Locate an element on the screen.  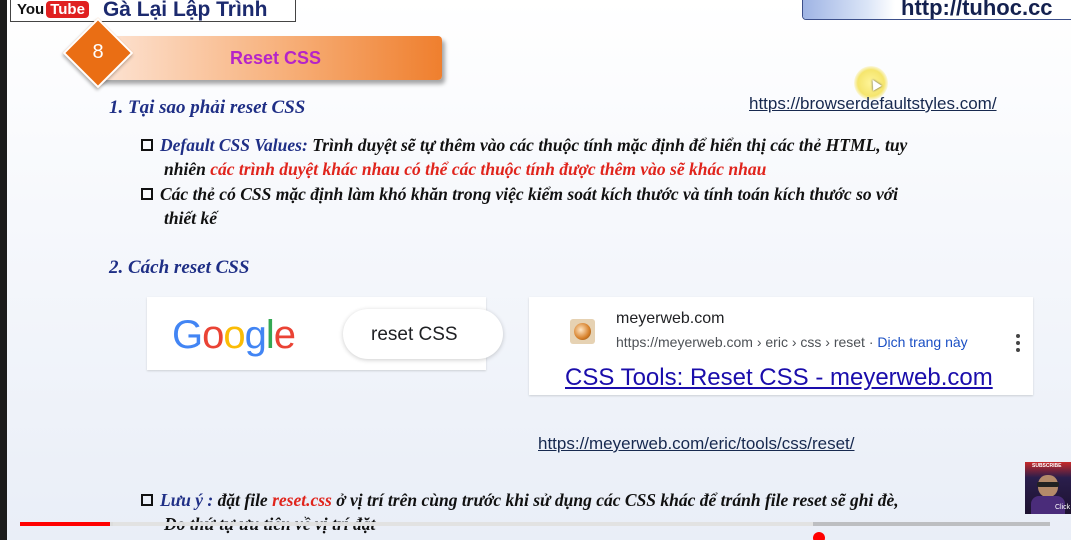
progress-buffered is located at coordinates (417, 524).